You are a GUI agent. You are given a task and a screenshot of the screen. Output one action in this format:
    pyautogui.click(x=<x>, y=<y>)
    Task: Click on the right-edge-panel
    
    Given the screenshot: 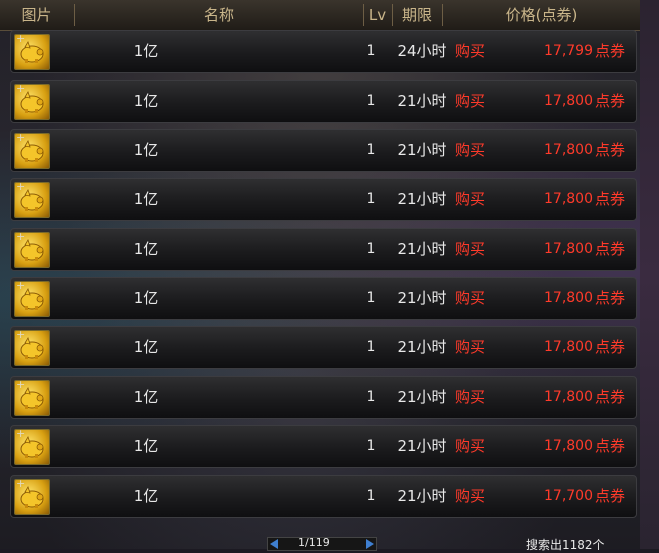 What is the action you would take?
    pyautogui.click(x=649, y=274)
    